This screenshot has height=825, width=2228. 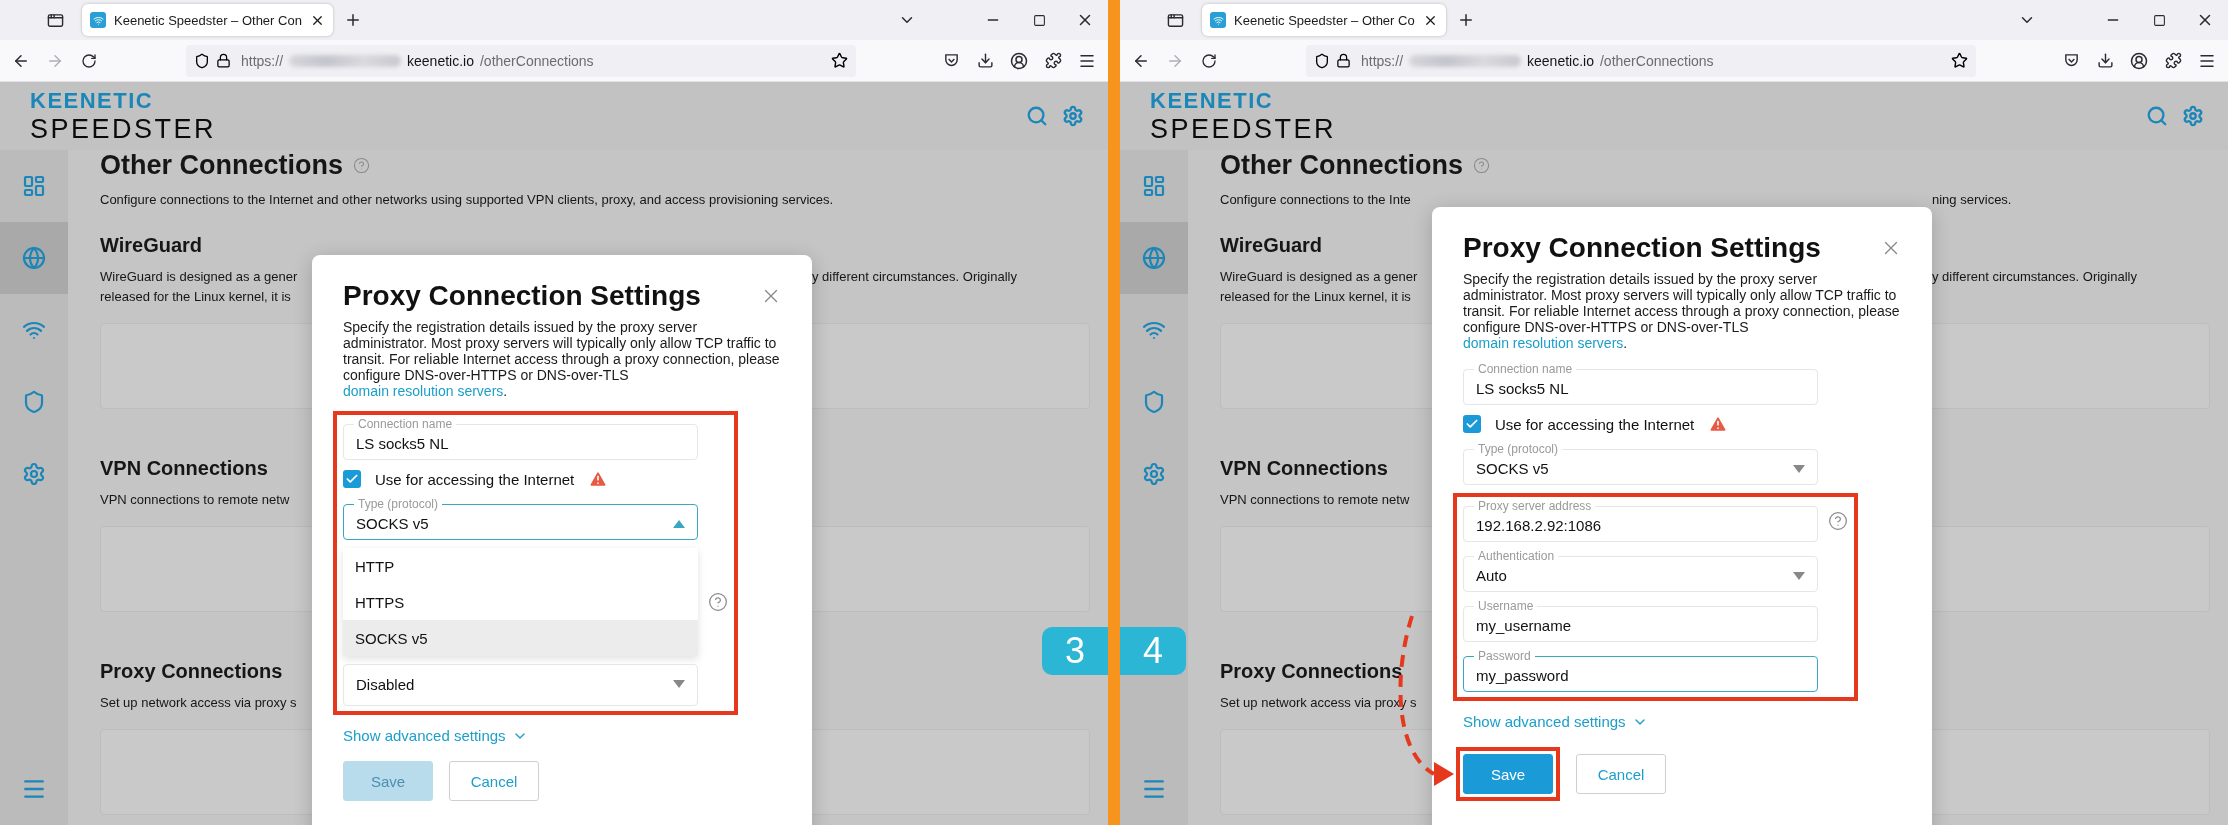 I want to click on description-text: ning services., so click(x=1972, y=200).